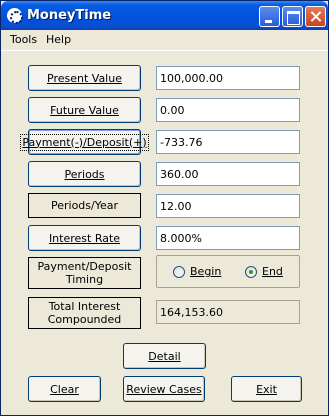  What do you see at coordinates (228, 271) in the screenshot?
I see `payment-timing-radio-group: Begin End` at bounding box center [228, 271].